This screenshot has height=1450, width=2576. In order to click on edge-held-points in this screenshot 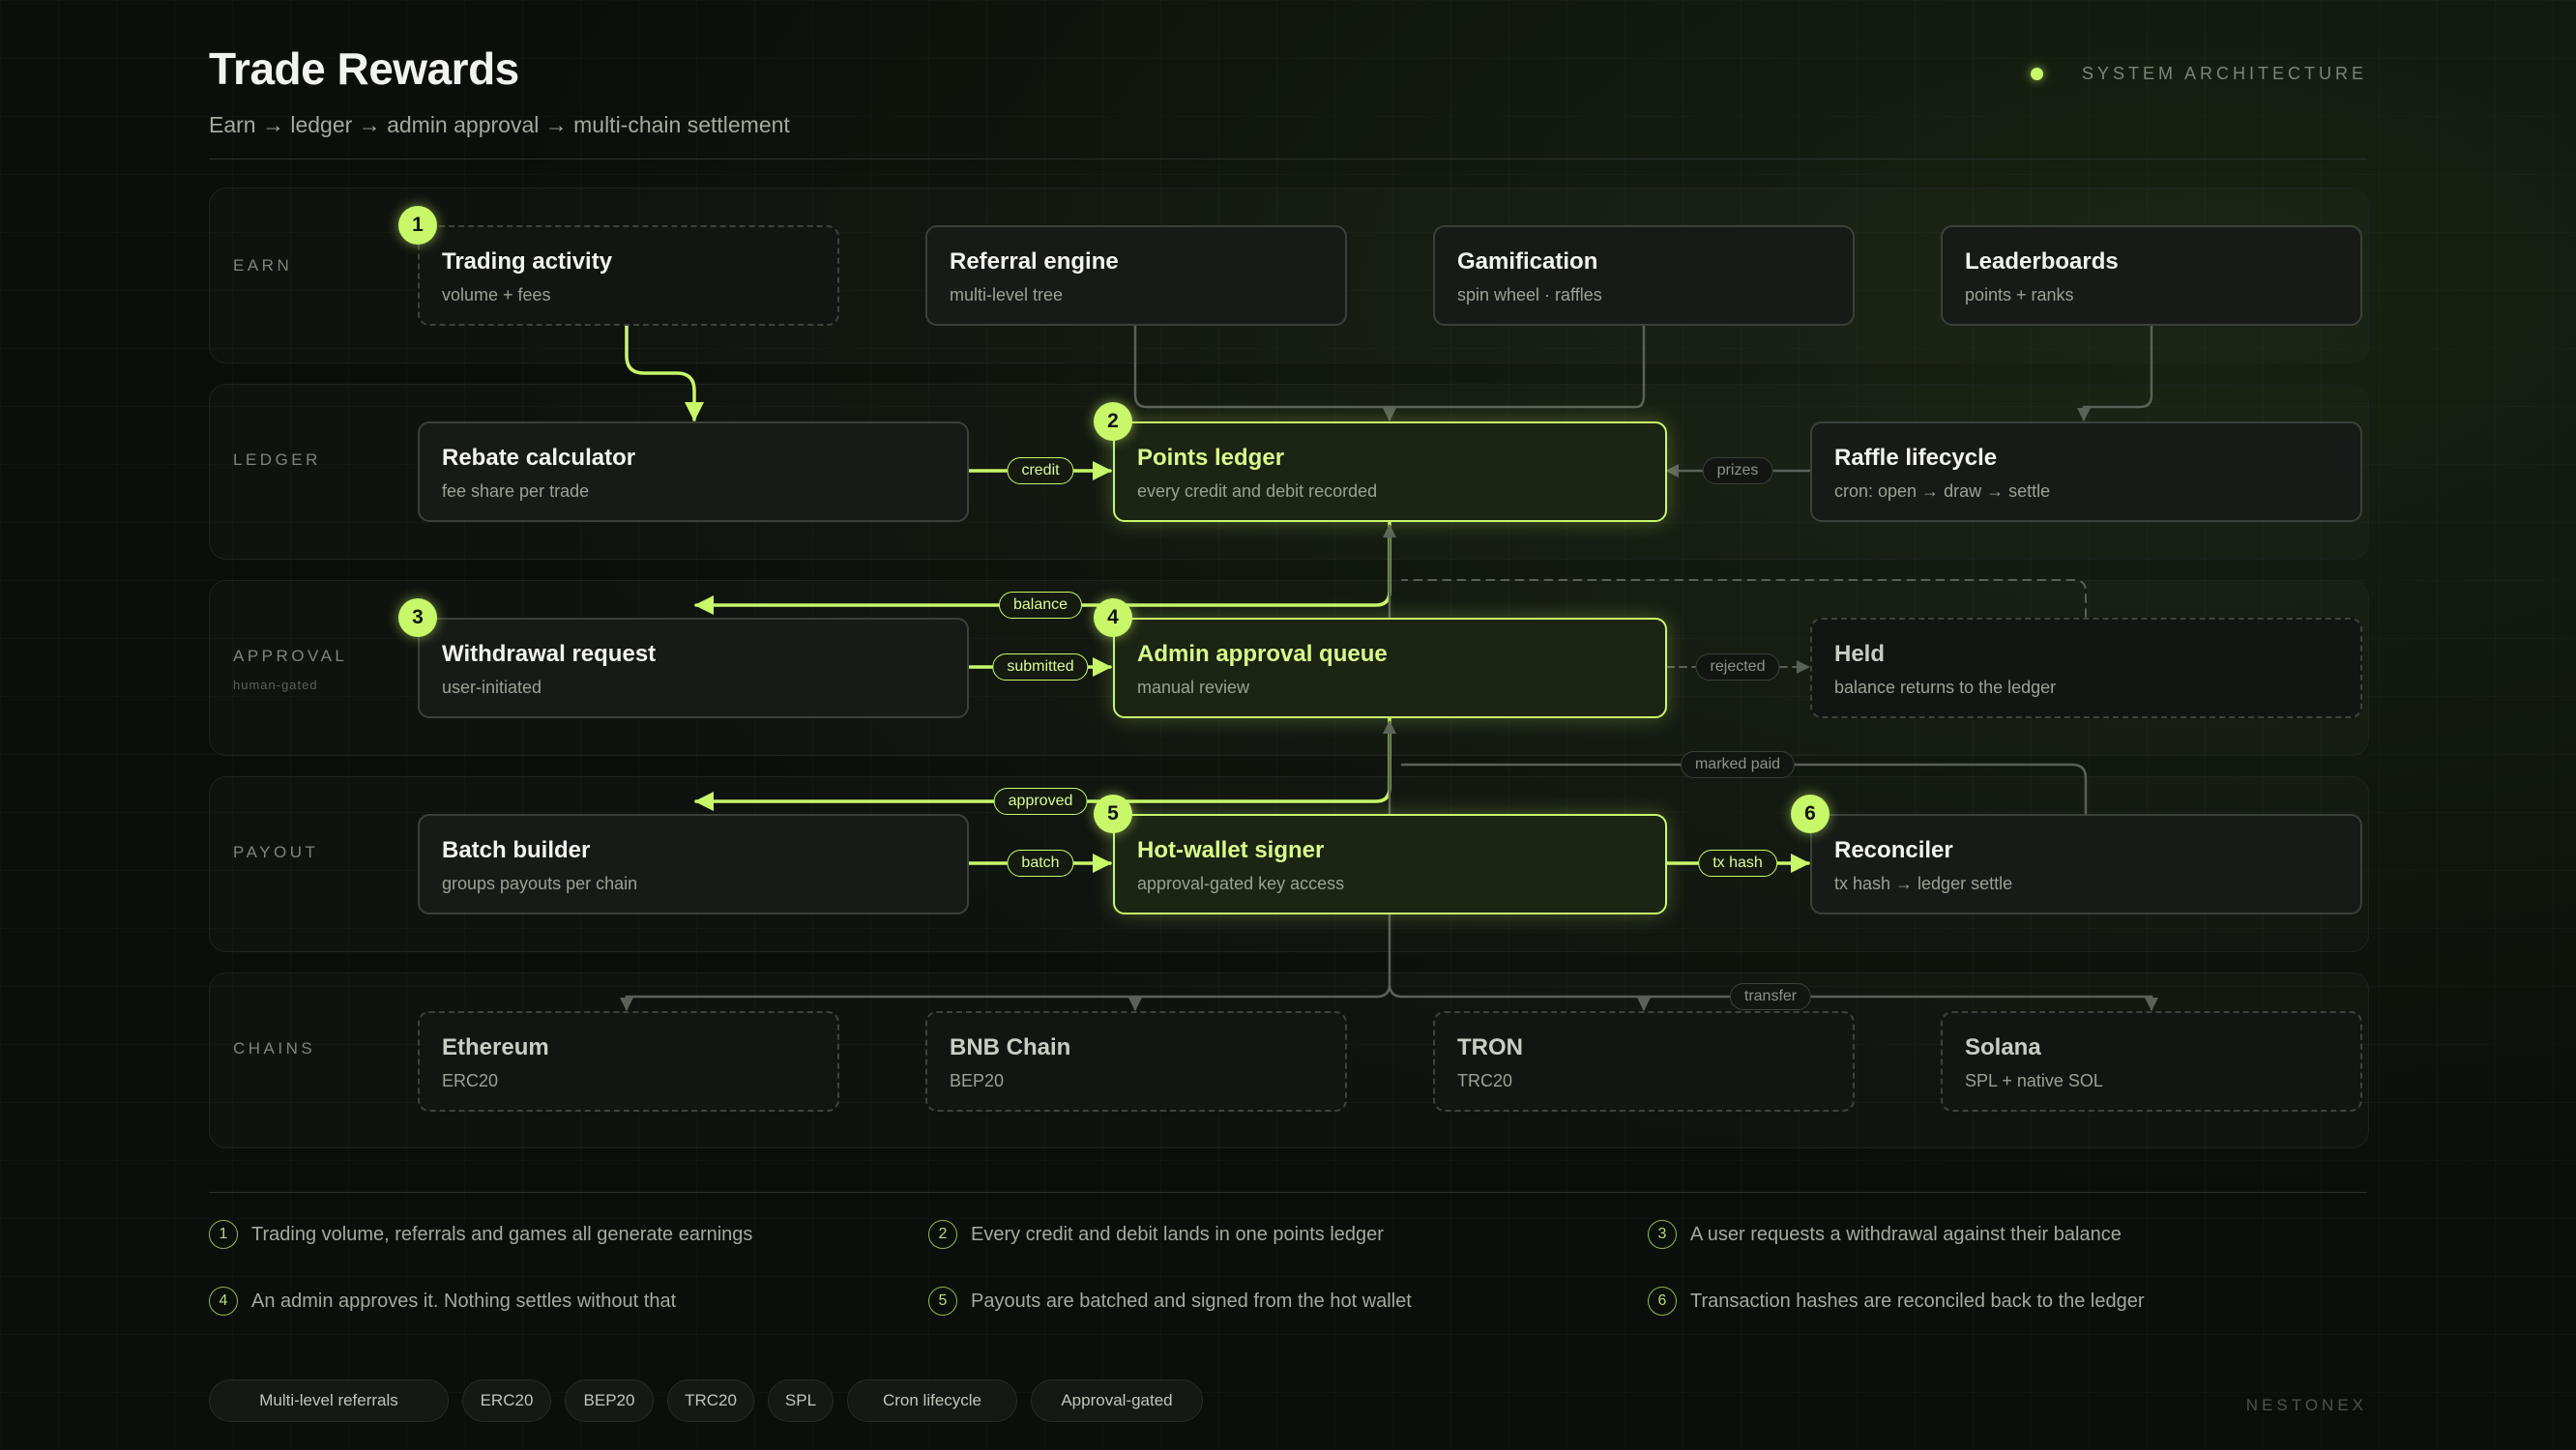, I will do `click(1744, 598)`.